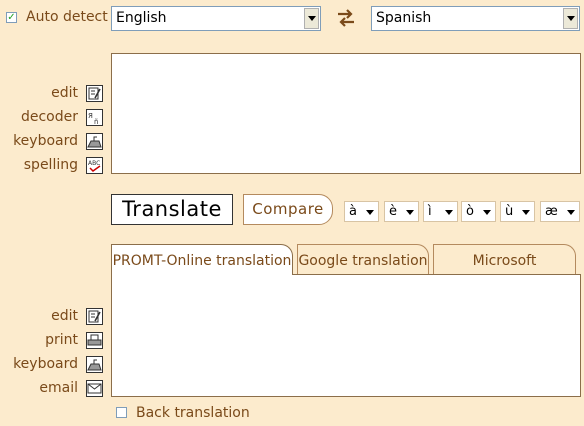 The height and width of the screenshot is (426, 584). I want to click on auto-detect-label: Auto detect, so click(67, 17).